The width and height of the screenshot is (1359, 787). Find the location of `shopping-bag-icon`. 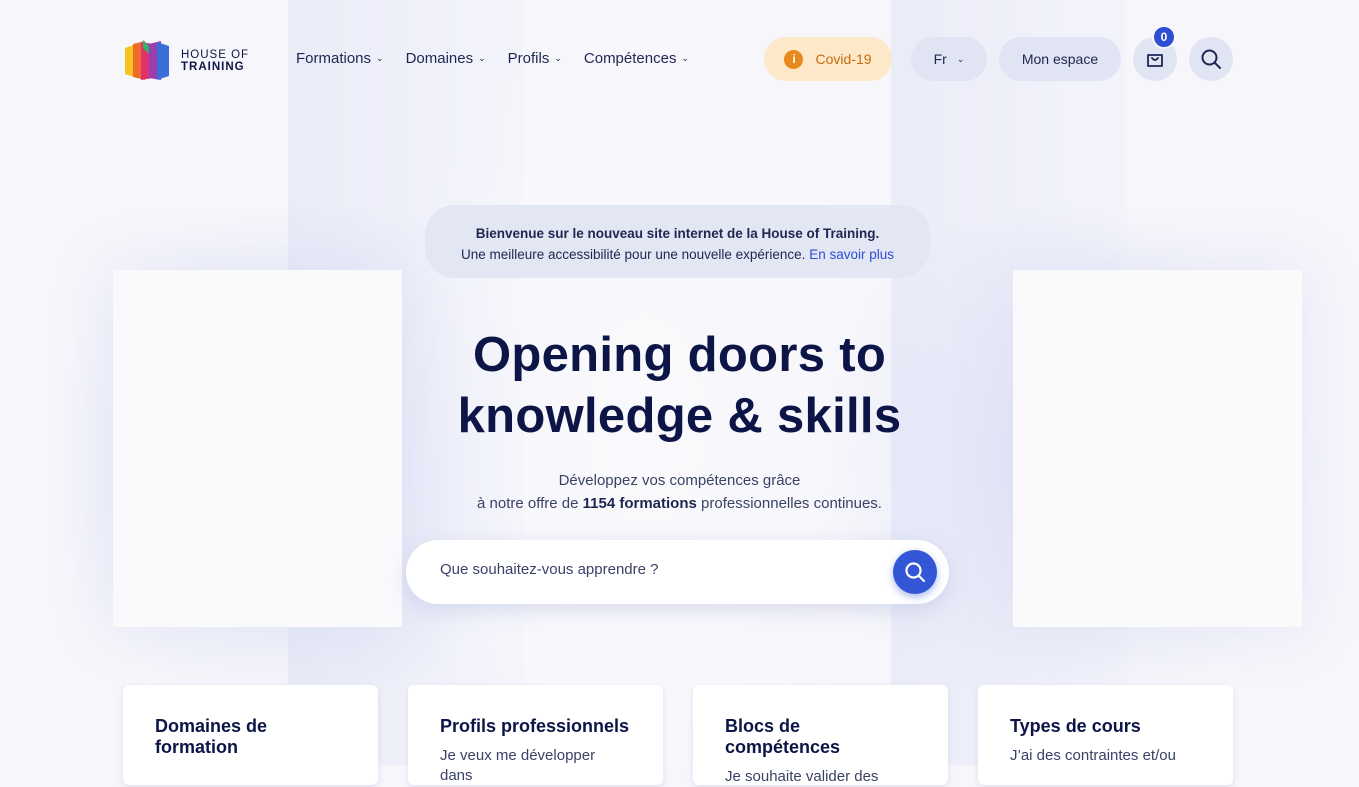

shopping-bag-icon is located at coordinates (1155, 60).